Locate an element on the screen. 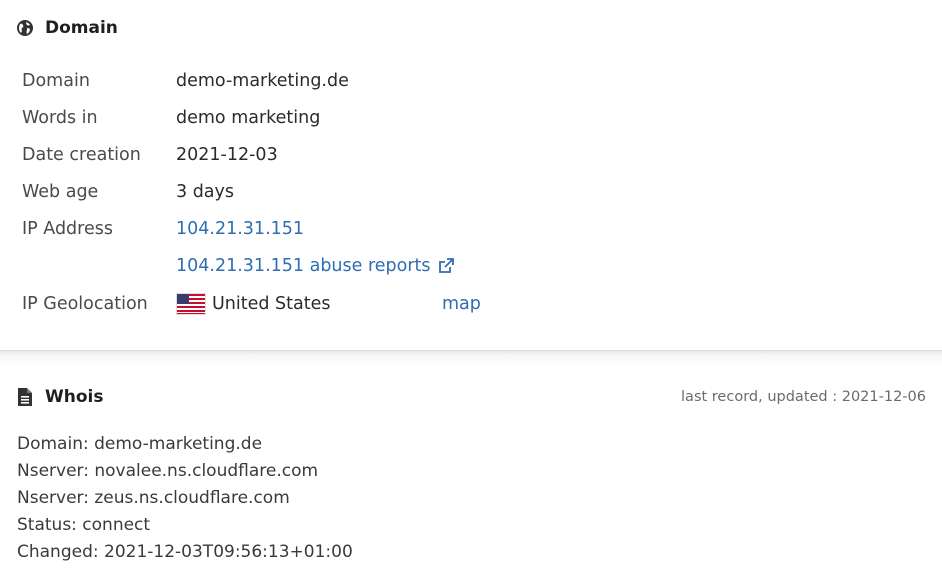 The width and height of the screenshot is (942, 578). whois-line: Nserver: zeus.ns.cloudflare.com is located at coordinates (153, 498).